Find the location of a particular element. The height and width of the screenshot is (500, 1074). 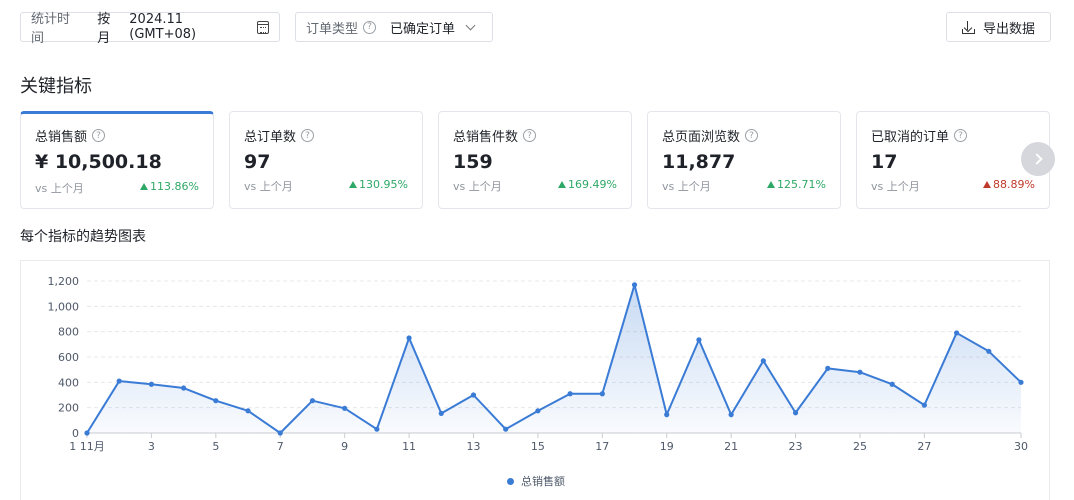

legend-marker is located at coordinates (510, 481).